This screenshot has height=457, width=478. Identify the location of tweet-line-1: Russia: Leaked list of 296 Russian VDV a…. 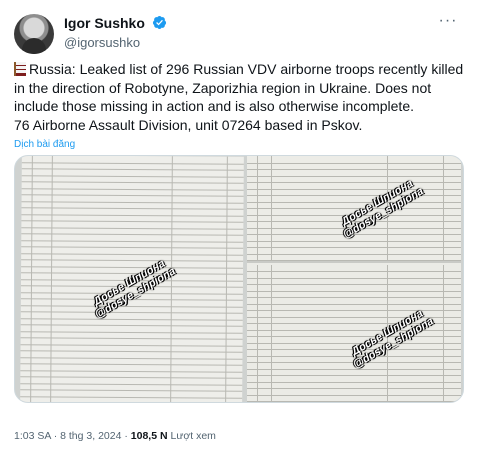
(246, 69).